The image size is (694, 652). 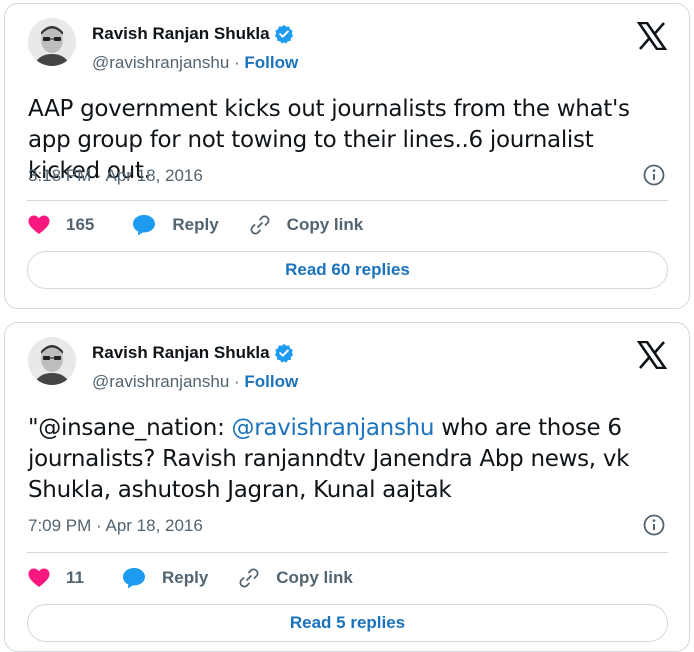 I want to click on tweet-timestamp: 7:09 PM · Apr 18, 2016, so click(x=115, y=526).